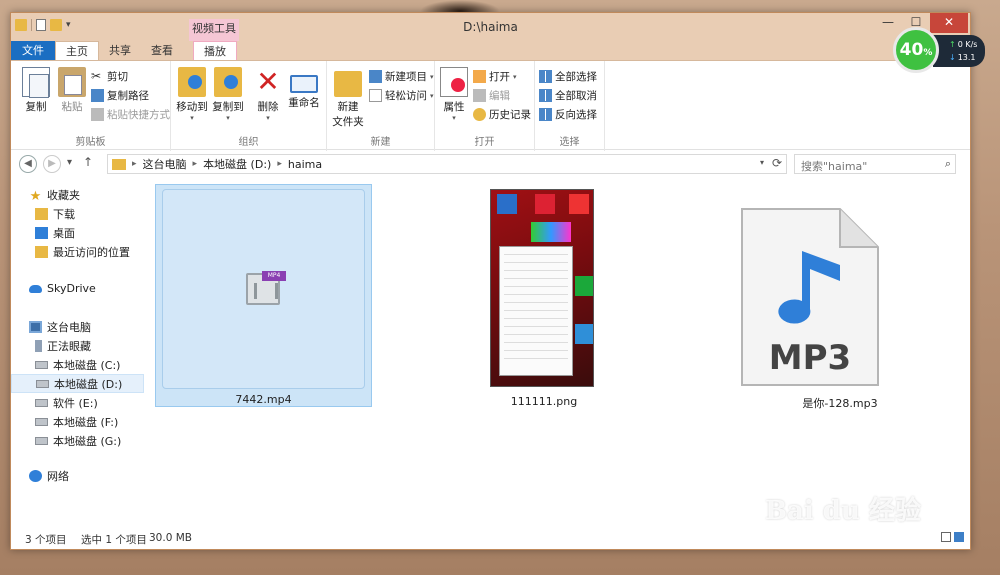 This screenshot has height=575, width=1000. What do you see at coordinates (77, 51) in the screenshot?
I see `tab-home: 主页` at bounding box center [77, 51].